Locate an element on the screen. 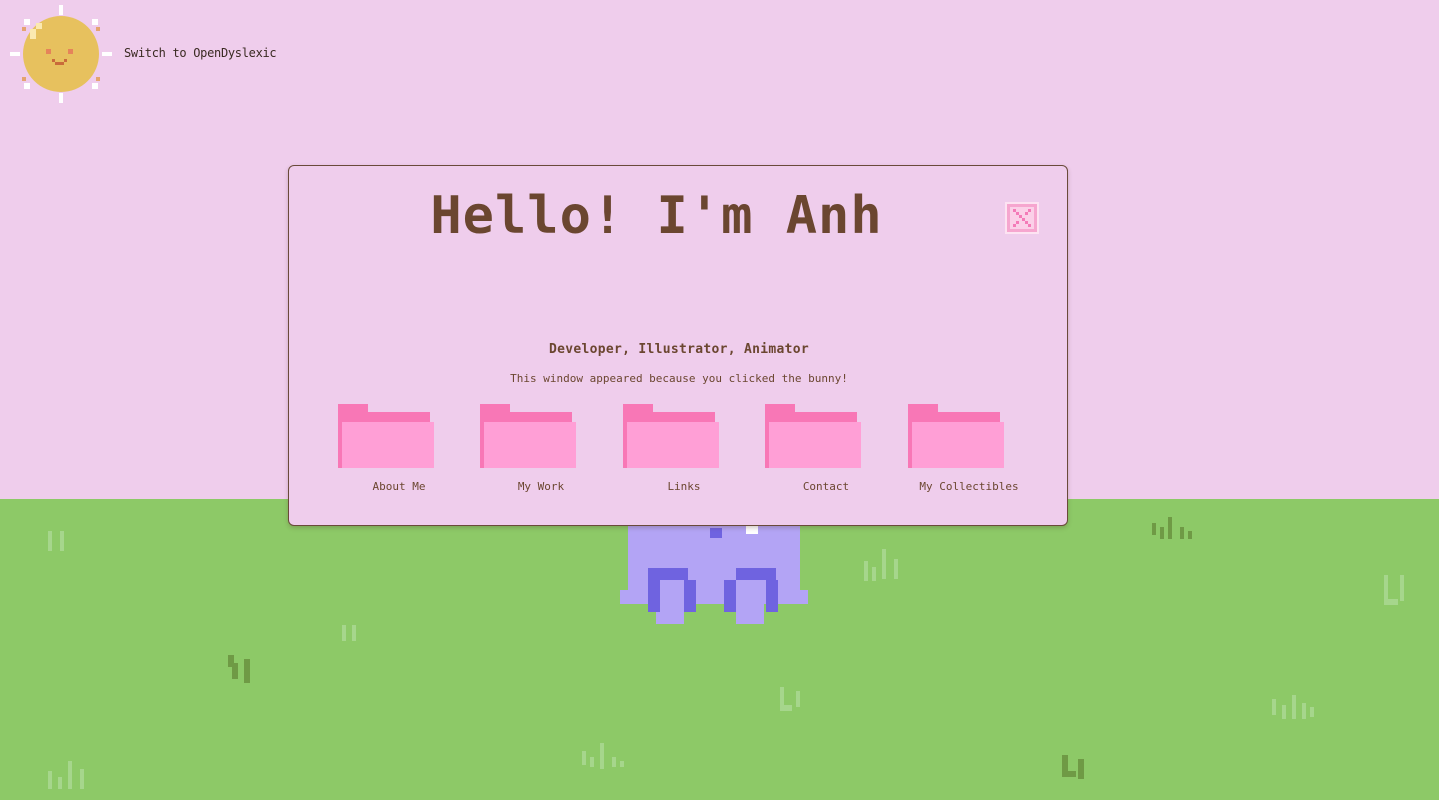  folder-contact: Contact is located at coordinates (826, 454).